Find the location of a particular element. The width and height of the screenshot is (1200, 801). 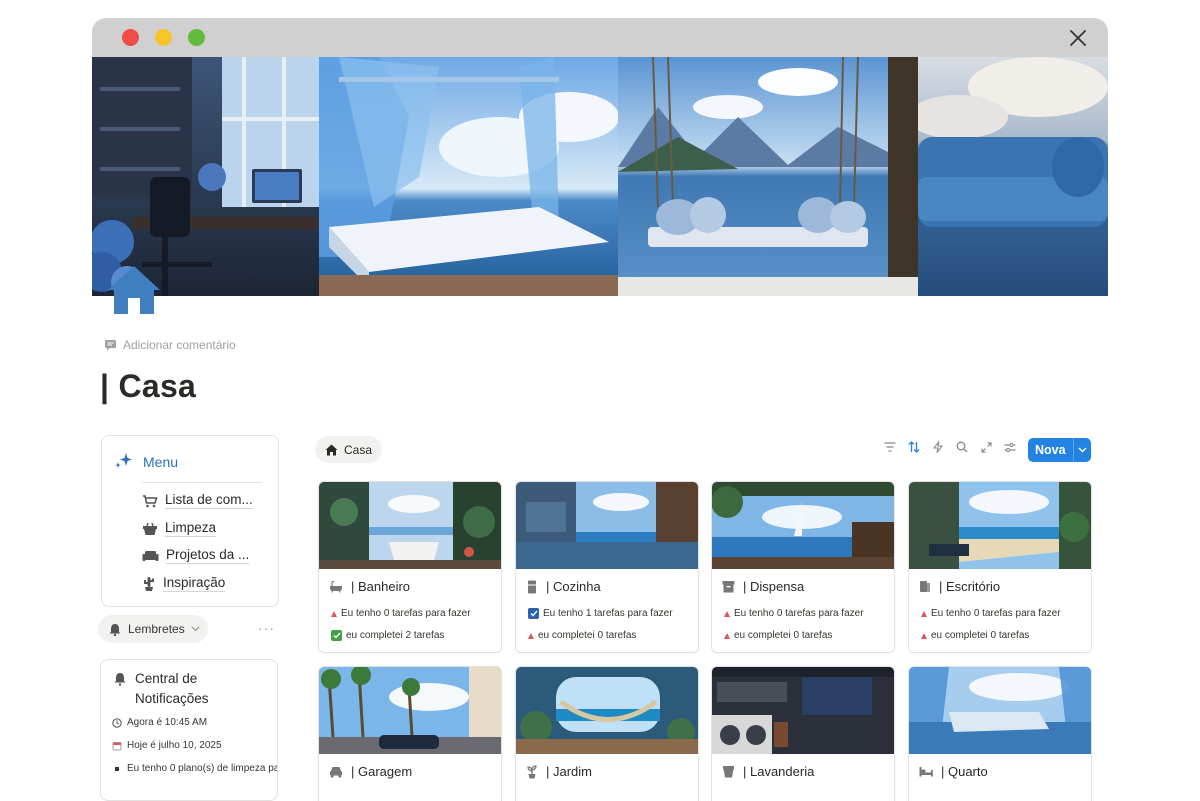

cover-study-room is located at coordinates (205, 176).